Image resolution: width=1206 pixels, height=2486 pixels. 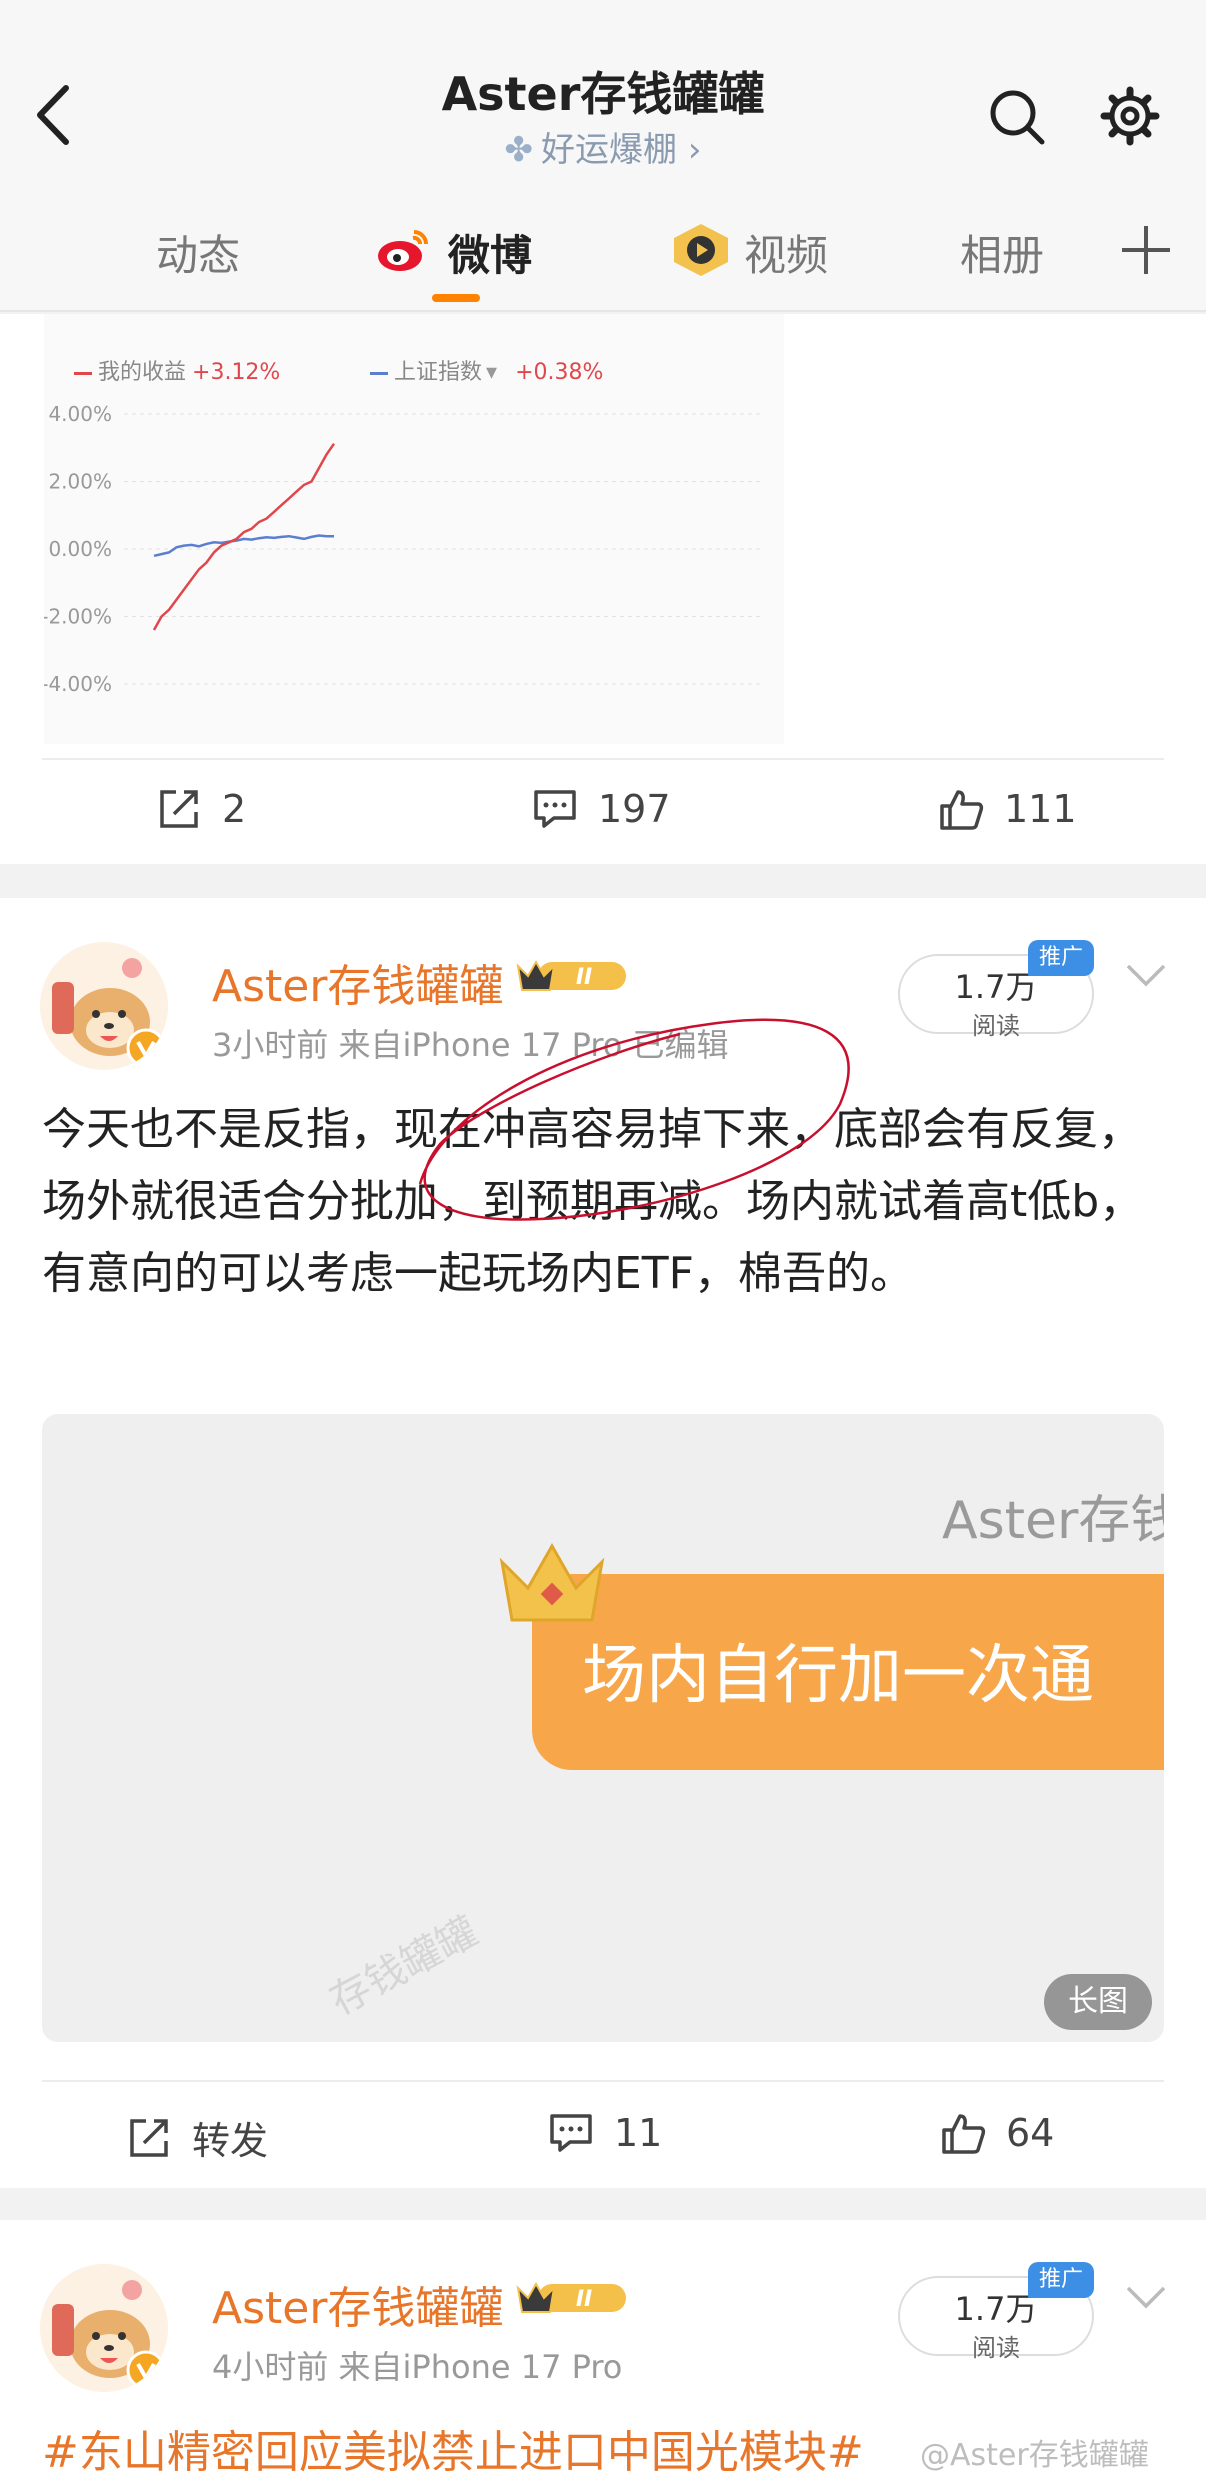 What do you see at coordinates (634, 809) in the screenshot?
I see `comment-count: 197` at bounding box center [634, 809].